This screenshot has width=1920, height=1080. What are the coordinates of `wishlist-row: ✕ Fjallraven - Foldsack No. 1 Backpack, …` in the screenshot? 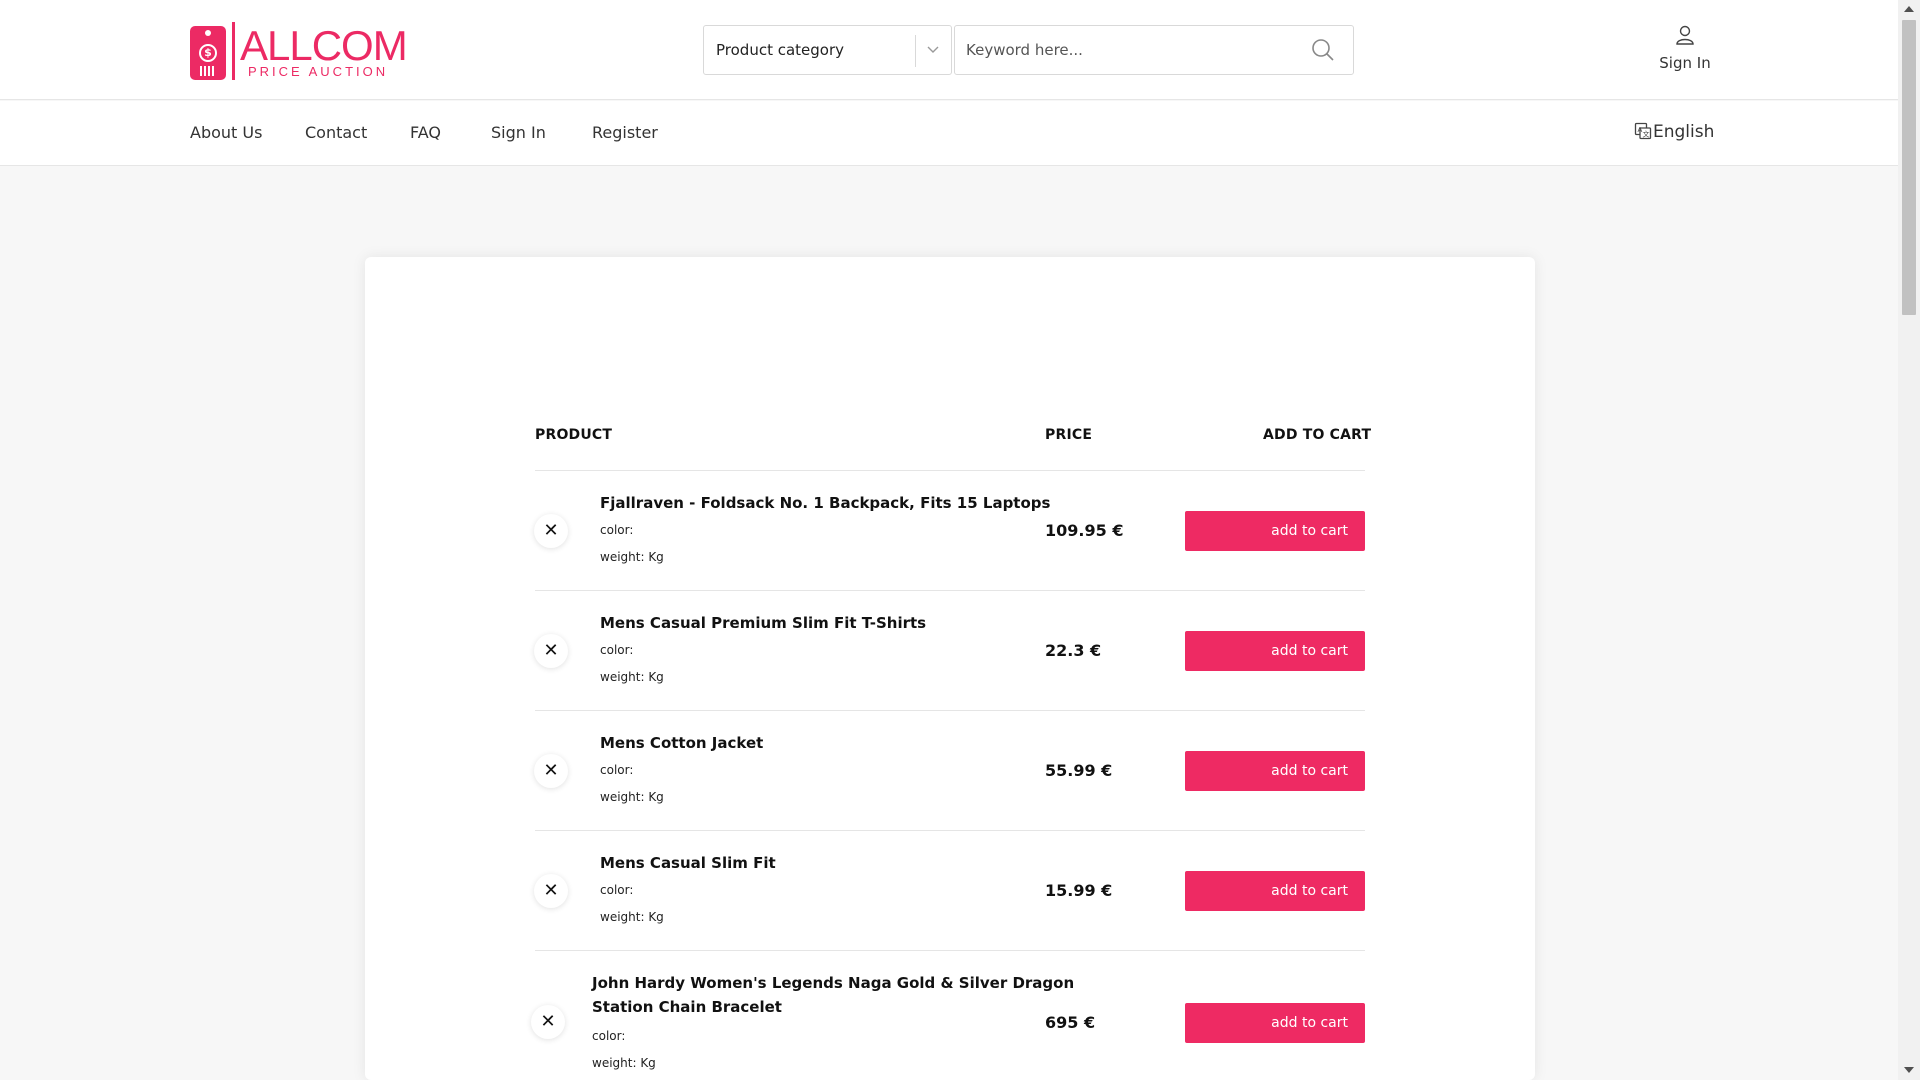 It's located at (949, 530).